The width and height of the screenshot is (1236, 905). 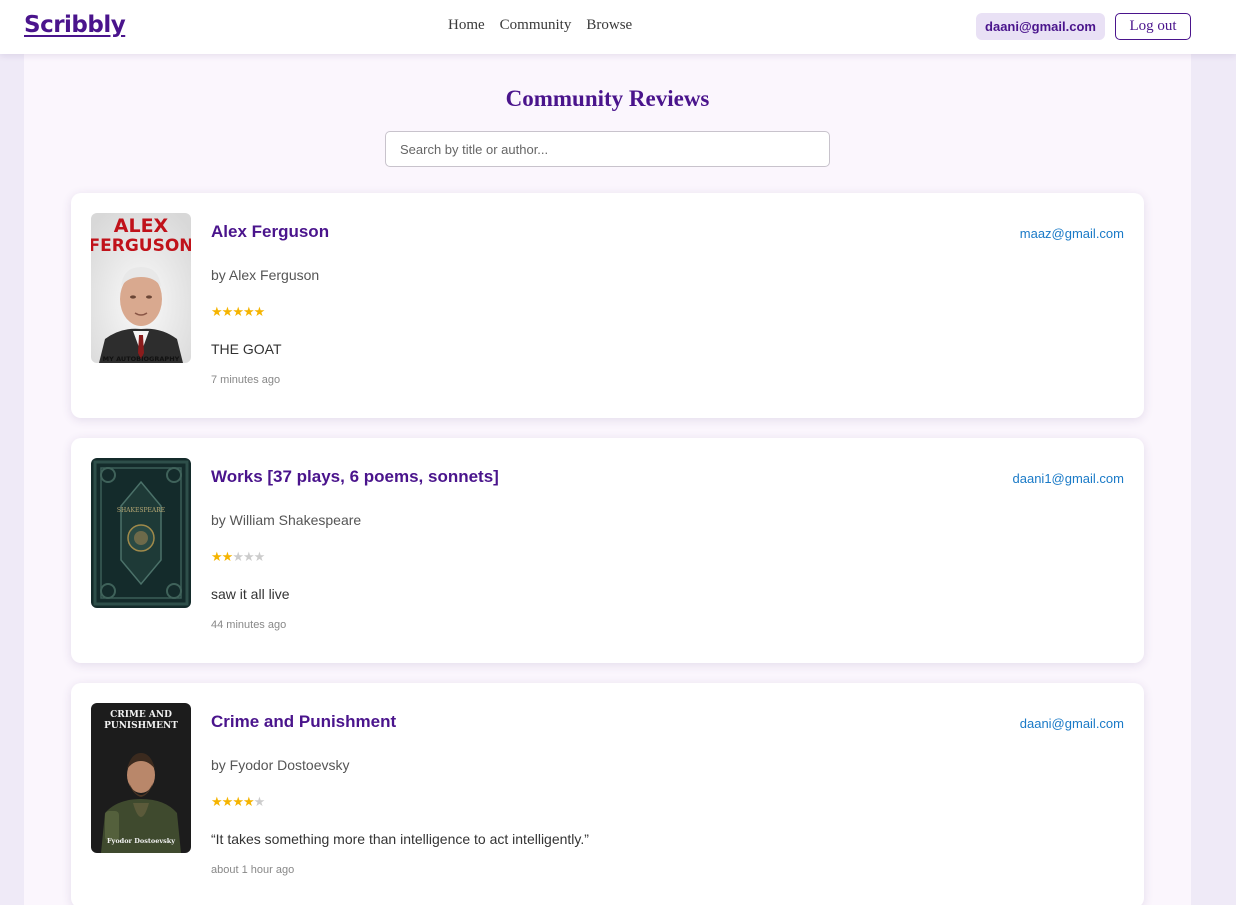 What do you see at coordinates (141, 841) in the screenshot?
I see `cover-text-footer: Fyodor Dostoevsky` at bounding box center [141, 841].